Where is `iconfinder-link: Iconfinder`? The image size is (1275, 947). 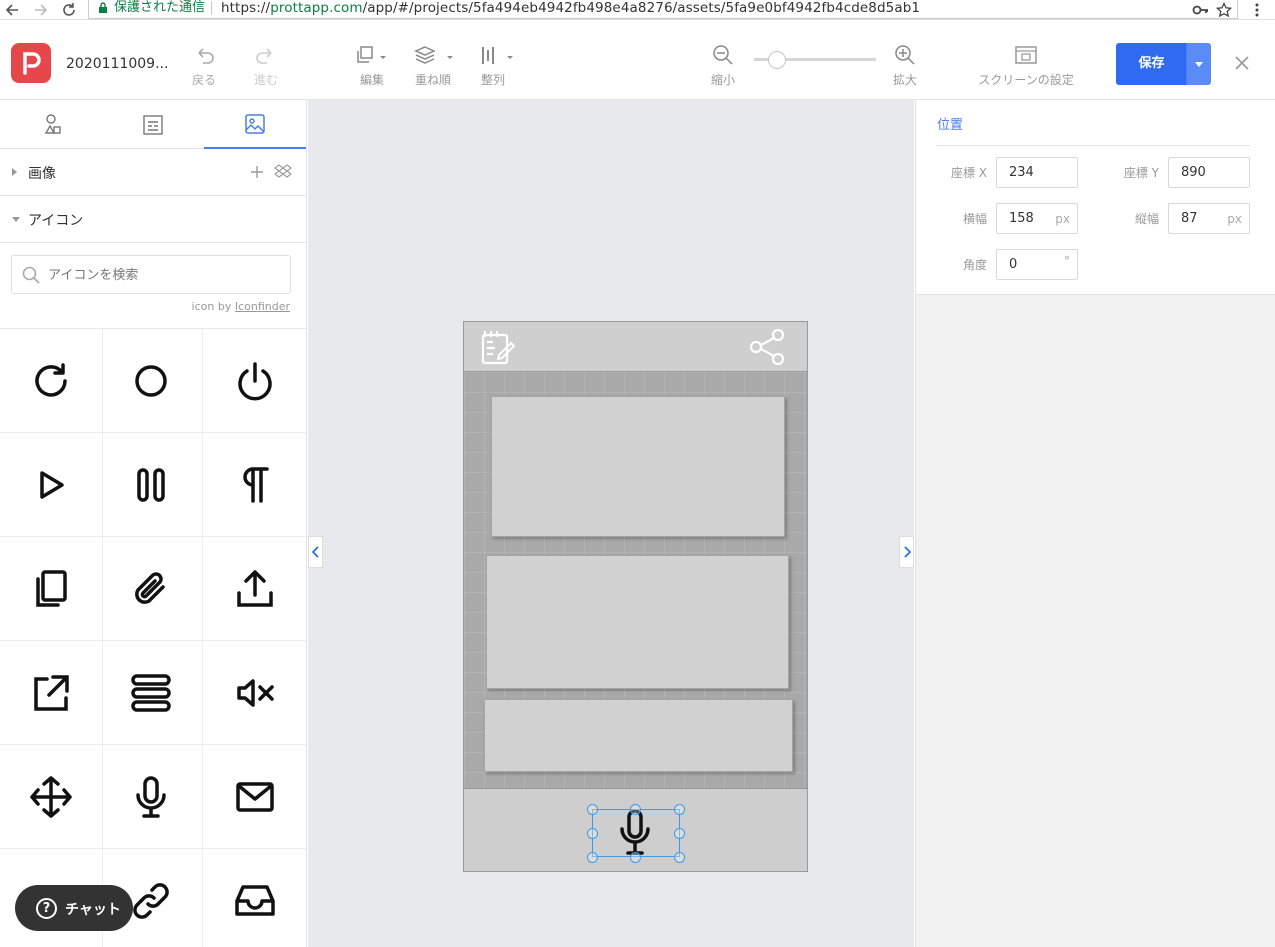 iconfinder-link: Iconfinder is located at coordinates (262, 306).